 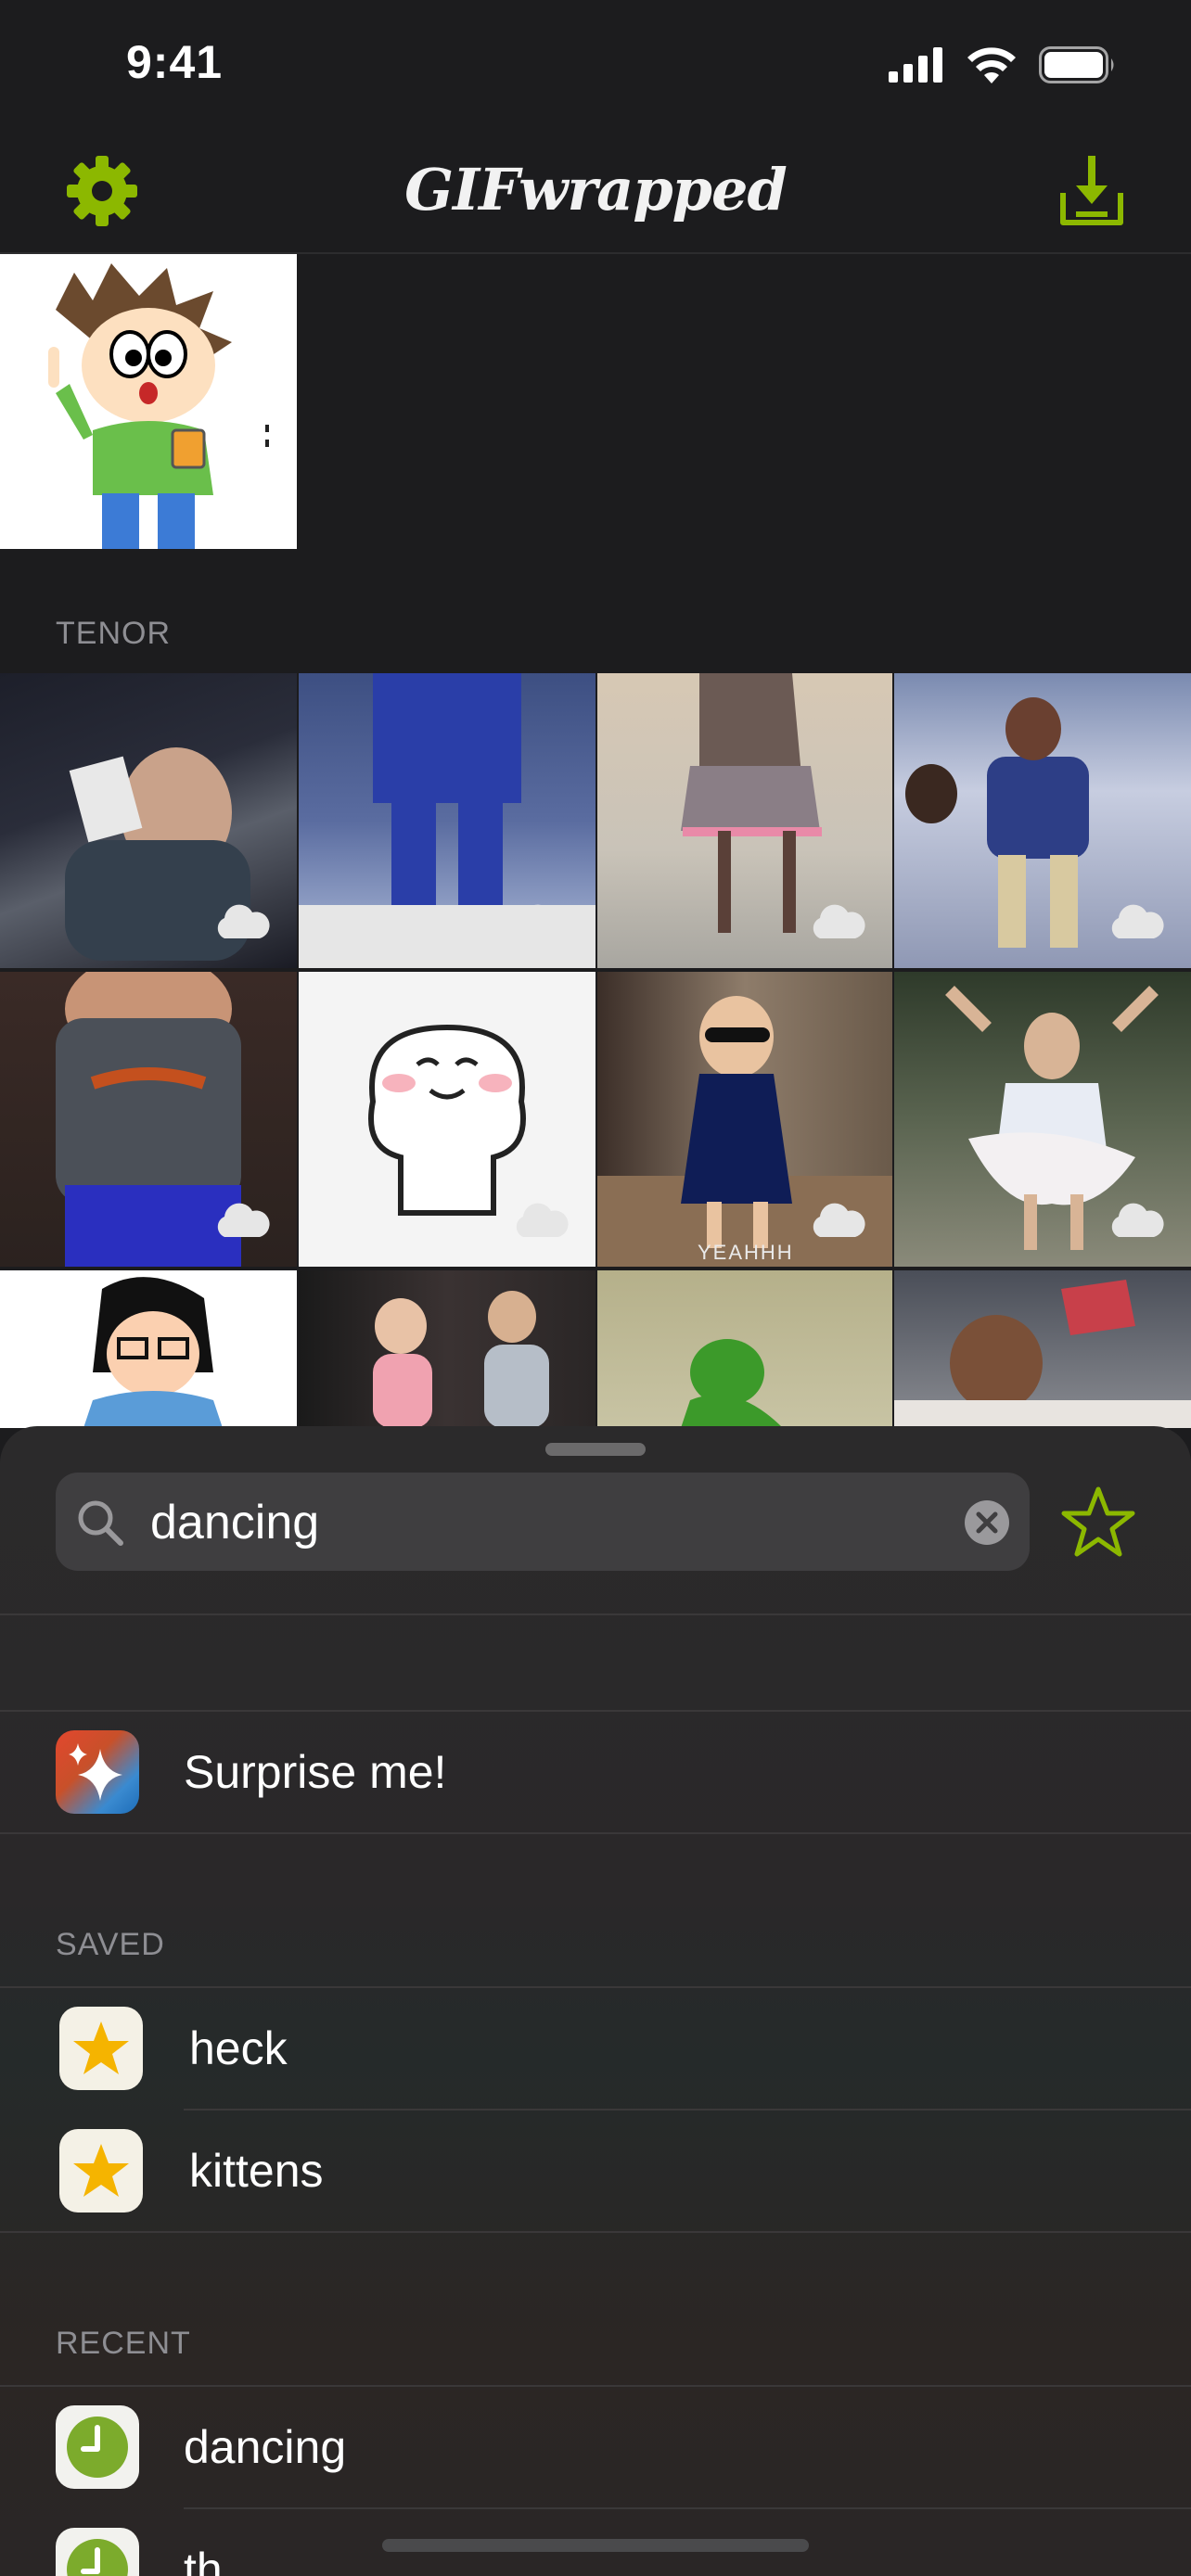 What do you see at coordinates (265, 2447) in the screenshot?
I see `recent-search-label: dancing` at bounding box center [265, 2447].